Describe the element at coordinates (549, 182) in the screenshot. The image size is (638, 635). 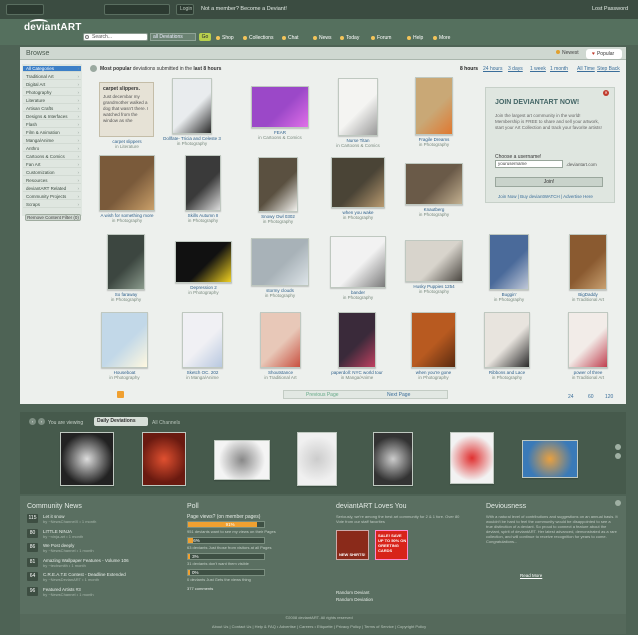
I see `join-button: Join!` at that location.